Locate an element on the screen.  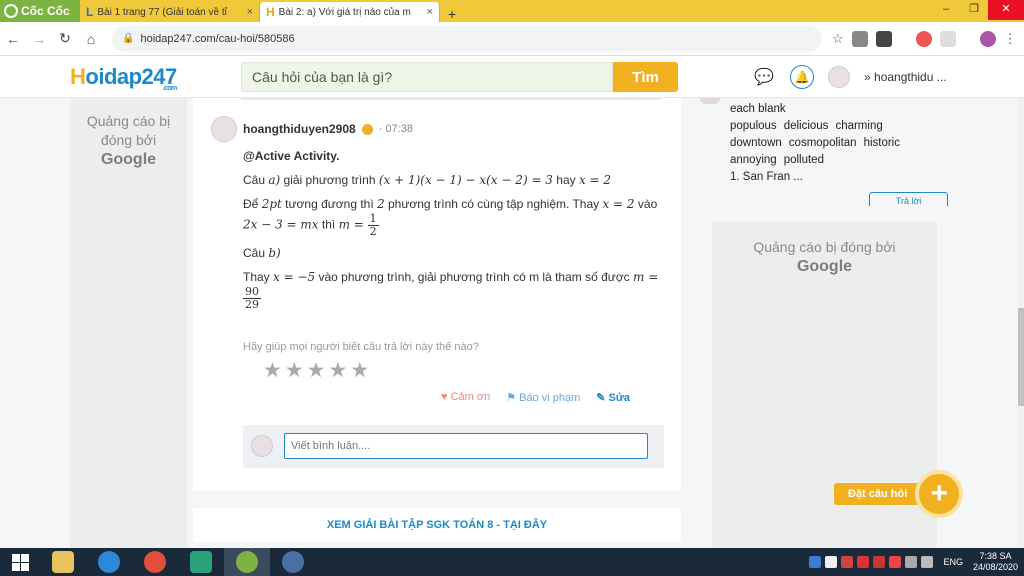
user-avatar is located at coordinates (839, 77).